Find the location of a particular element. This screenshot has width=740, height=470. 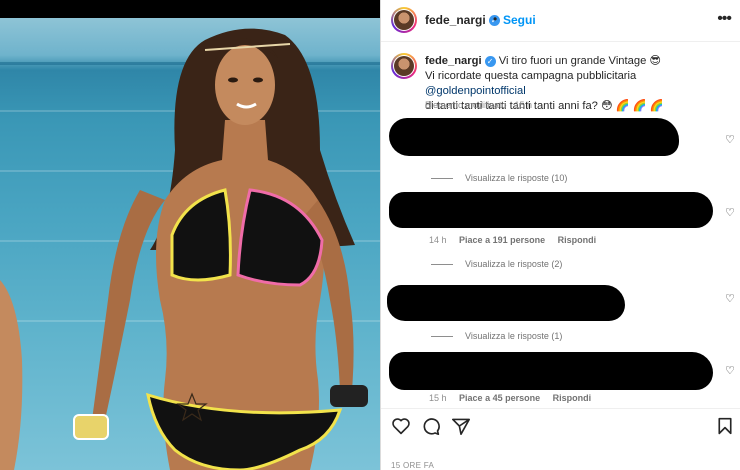

caption-author-avatar is located at coordinates (404, 66).